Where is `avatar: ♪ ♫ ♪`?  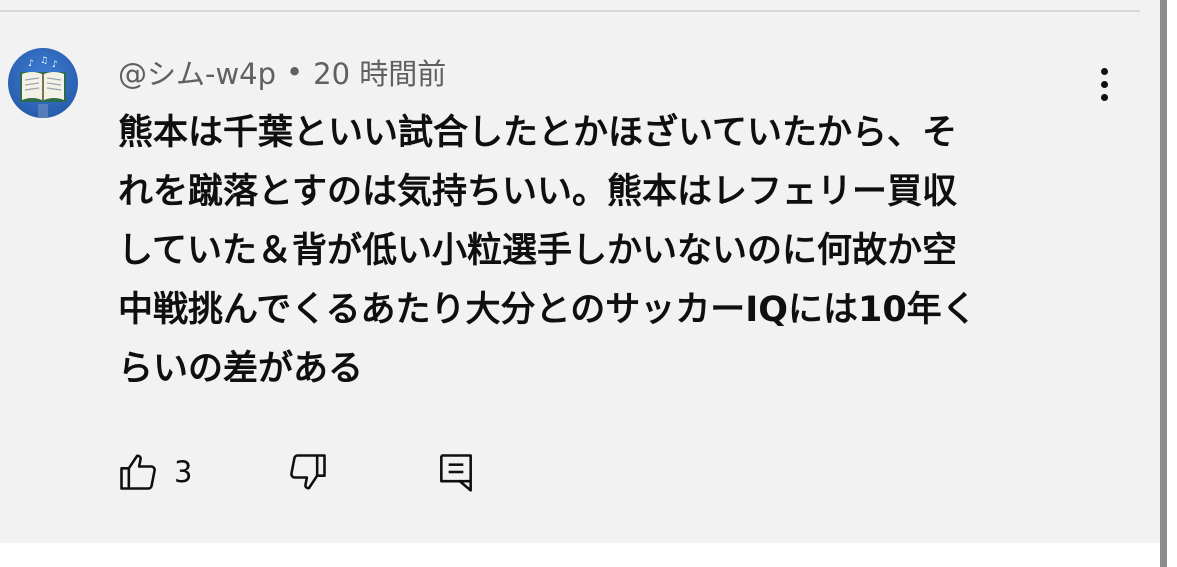
avatar: ♪ ♫ ♪ is located at coordinates (43, 83).